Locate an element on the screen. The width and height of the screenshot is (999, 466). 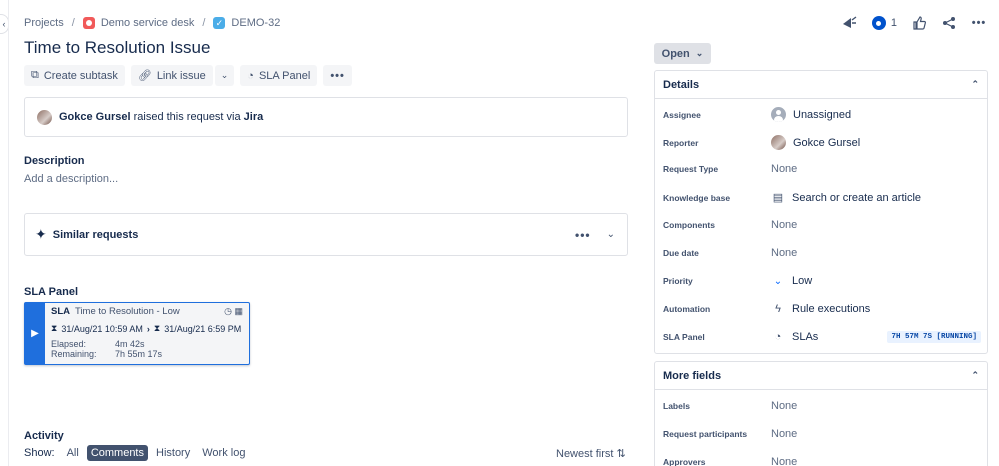
link-issue-dropdown: ⌄ is located at coordinates (224, 75).